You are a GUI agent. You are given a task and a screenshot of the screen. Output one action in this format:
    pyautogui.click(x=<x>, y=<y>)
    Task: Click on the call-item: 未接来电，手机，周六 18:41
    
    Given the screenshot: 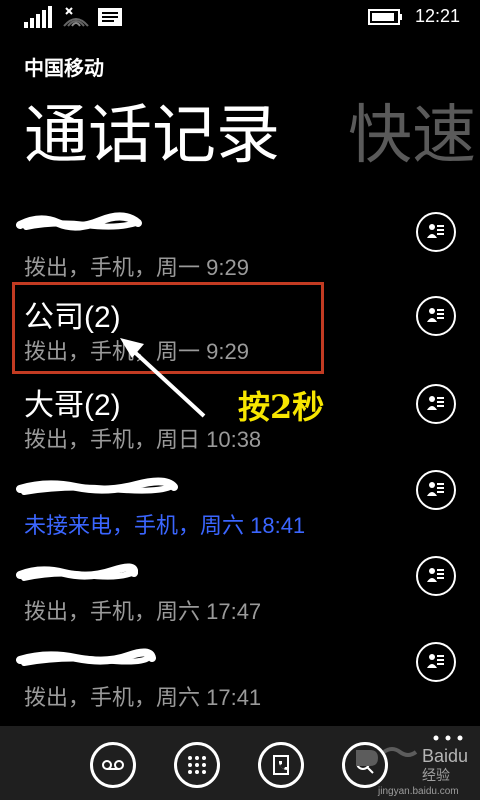 What is the action you would take?
    pyautogui.click(x=240, y=509)
    